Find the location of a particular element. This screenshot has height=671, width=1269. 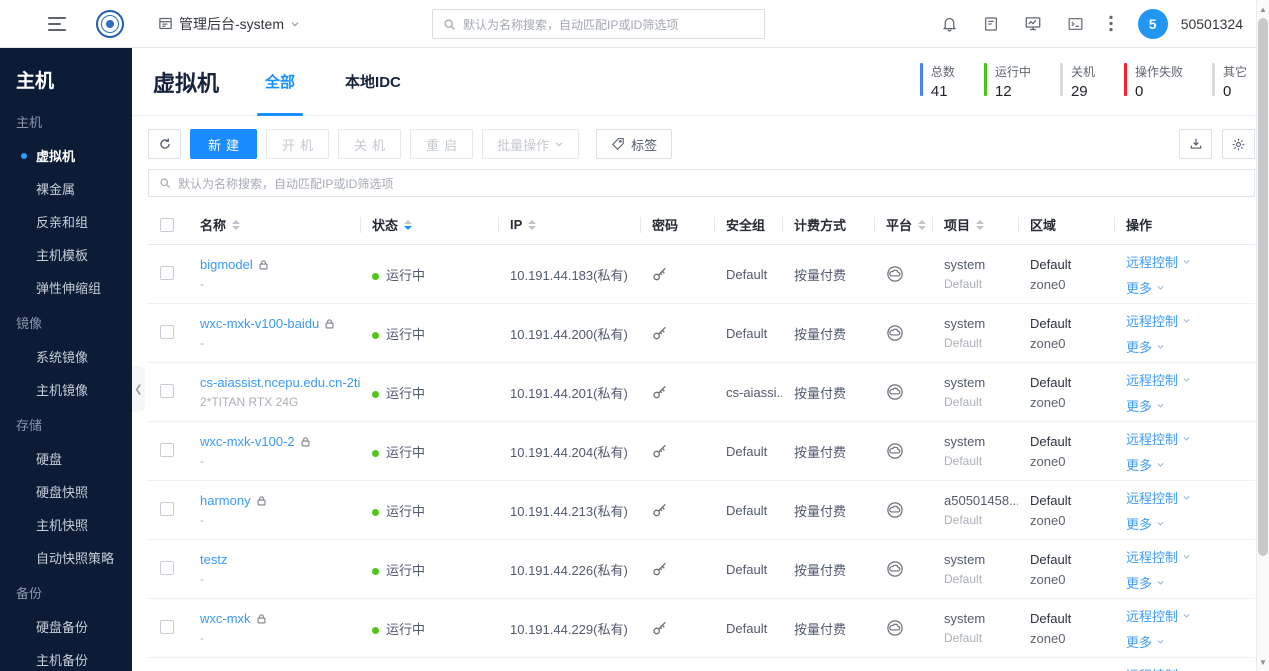

sidebar-item-系统镜像: 系统镜像 is located at coordinates (66, 356).